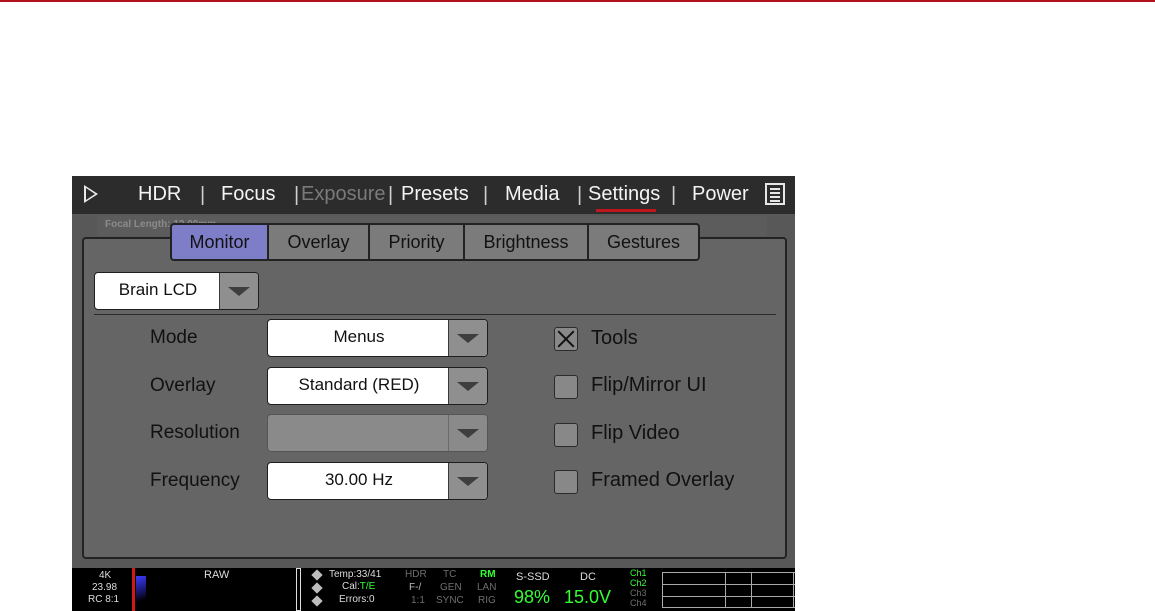  Describe the element at coordinates (104, 599) in the screenshot. I see `status-compression: RC 8:1` at that location.